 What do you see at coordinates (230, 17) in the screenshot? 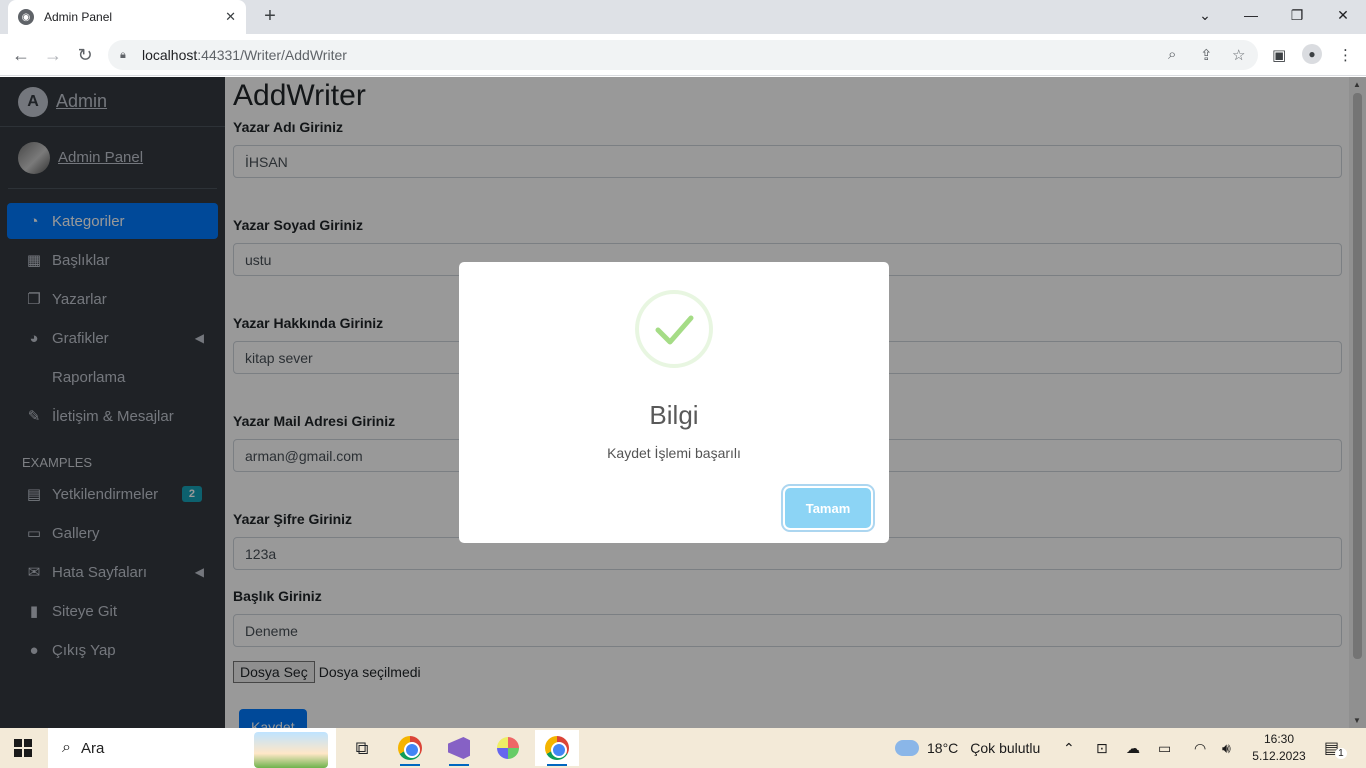
I see `close-tab-icon: ✕` at bounding box center [230, 17].